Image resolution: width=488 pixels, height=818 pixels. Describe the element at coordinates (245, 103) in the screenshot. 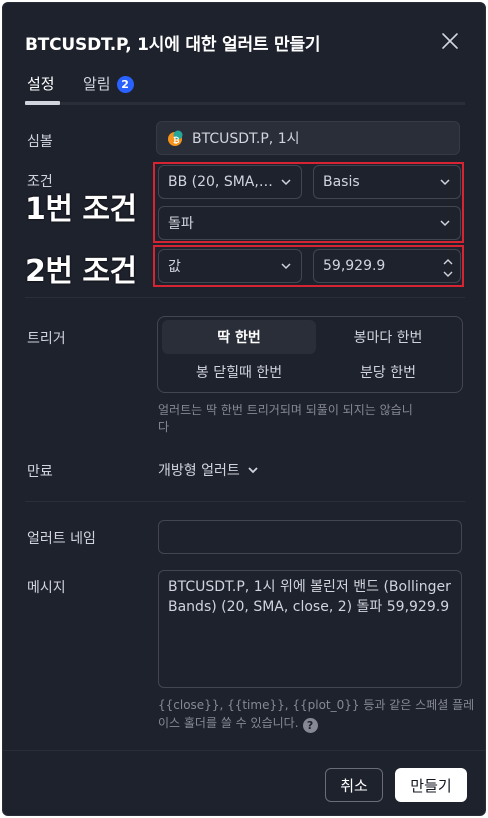

I see `tab-track` at that location.